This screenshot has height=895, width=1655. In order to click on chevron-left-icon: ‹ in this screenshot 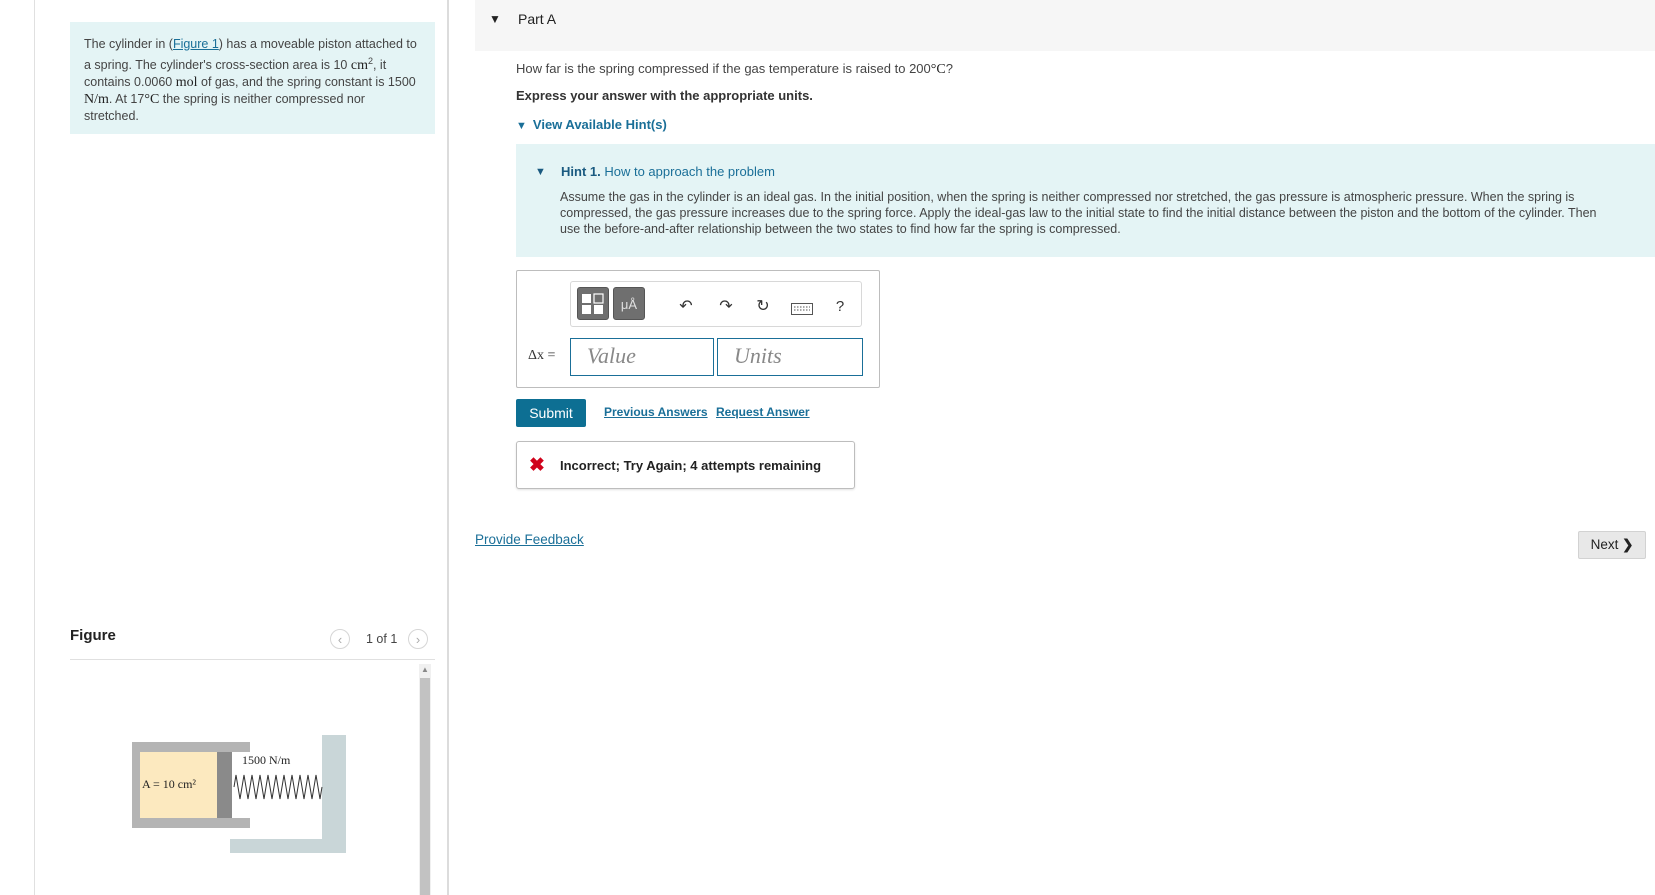, I will do `click(340, 639)`.